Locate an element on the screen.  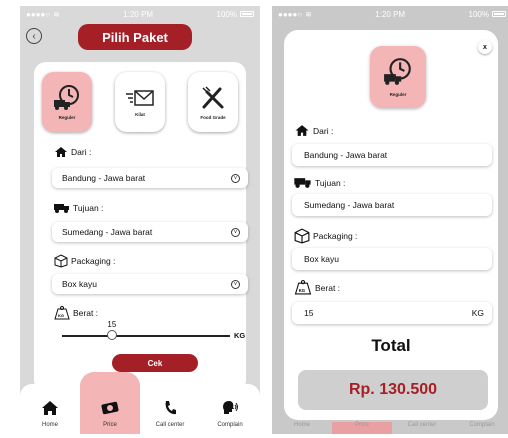
phone-icon is located at coordinates (170, 408).